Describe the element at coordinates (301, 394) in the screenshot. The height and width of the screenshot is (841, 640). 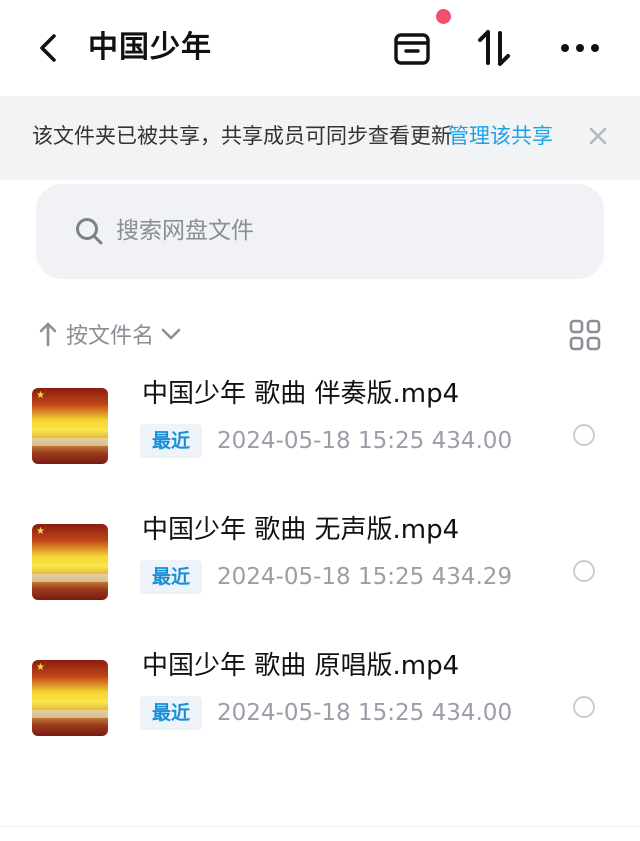
I see `file-name: 中国少年 歌曲 伴奏版.mp4` at that location.